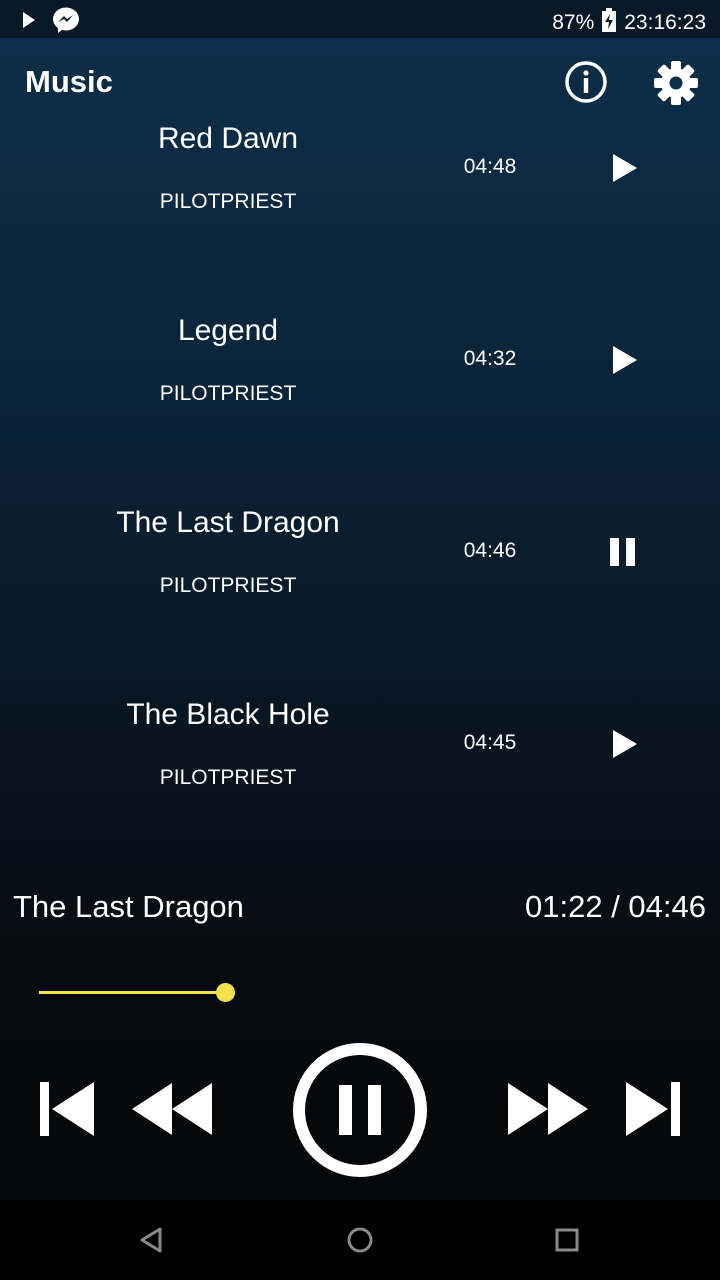 The width and height of the screenshot is (720, 1280). I want to click on play-notification-icon, so click(29, 22).